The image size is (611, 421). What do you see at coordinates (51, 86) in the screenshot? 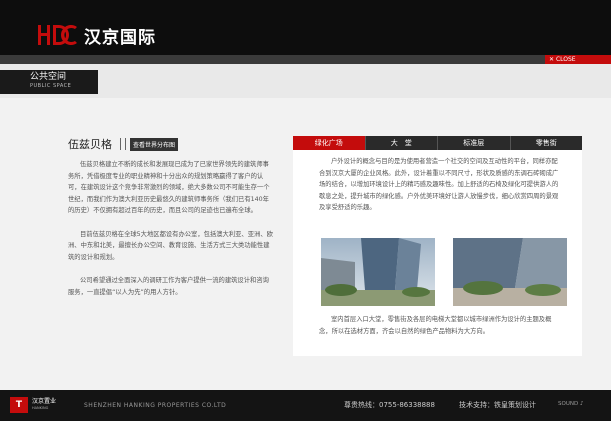
I see `section-title-en: PUBLIC SPACE` at bounding box center [51, 86].